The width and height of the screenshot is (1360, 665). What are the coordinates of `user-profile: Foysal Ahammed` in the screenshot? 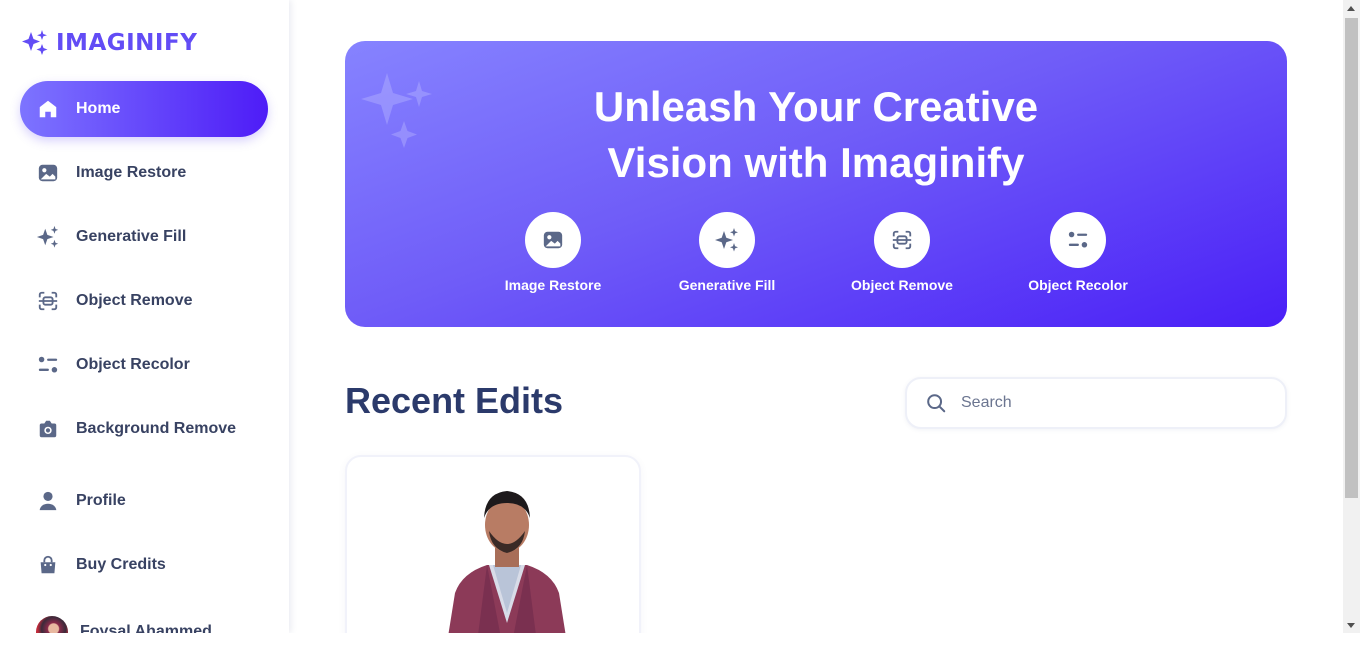 It's located at (124, 624).